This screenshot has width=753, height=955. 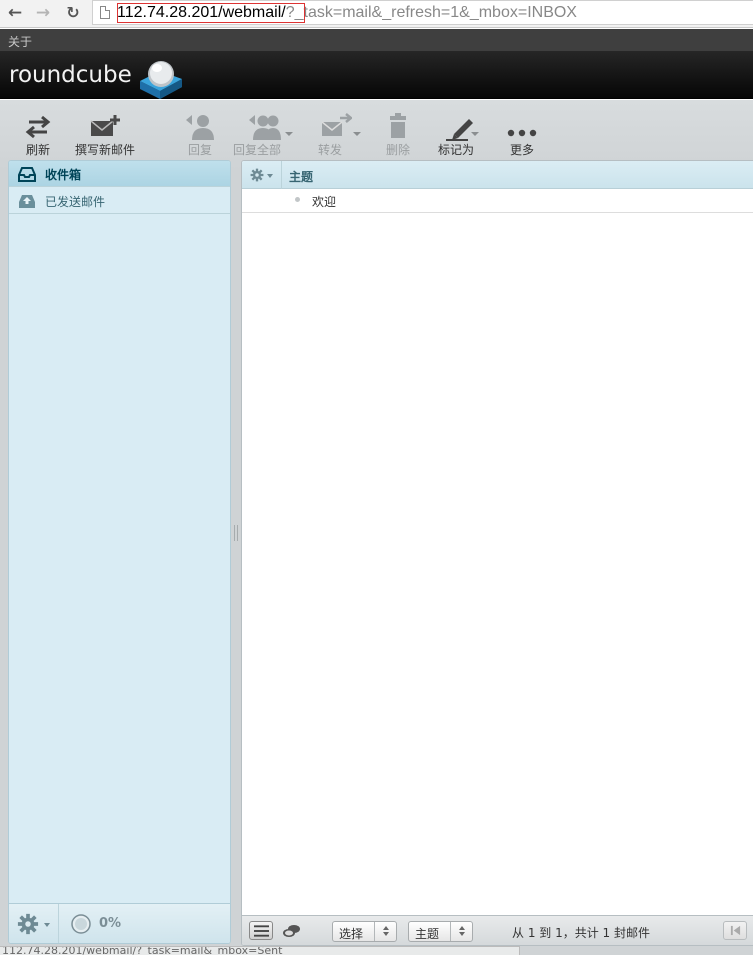 What do you see at coordinates (104, 150) in the screenshot?
I see `compose-label: 撰写新邮件` at bounding box center [104, 150].